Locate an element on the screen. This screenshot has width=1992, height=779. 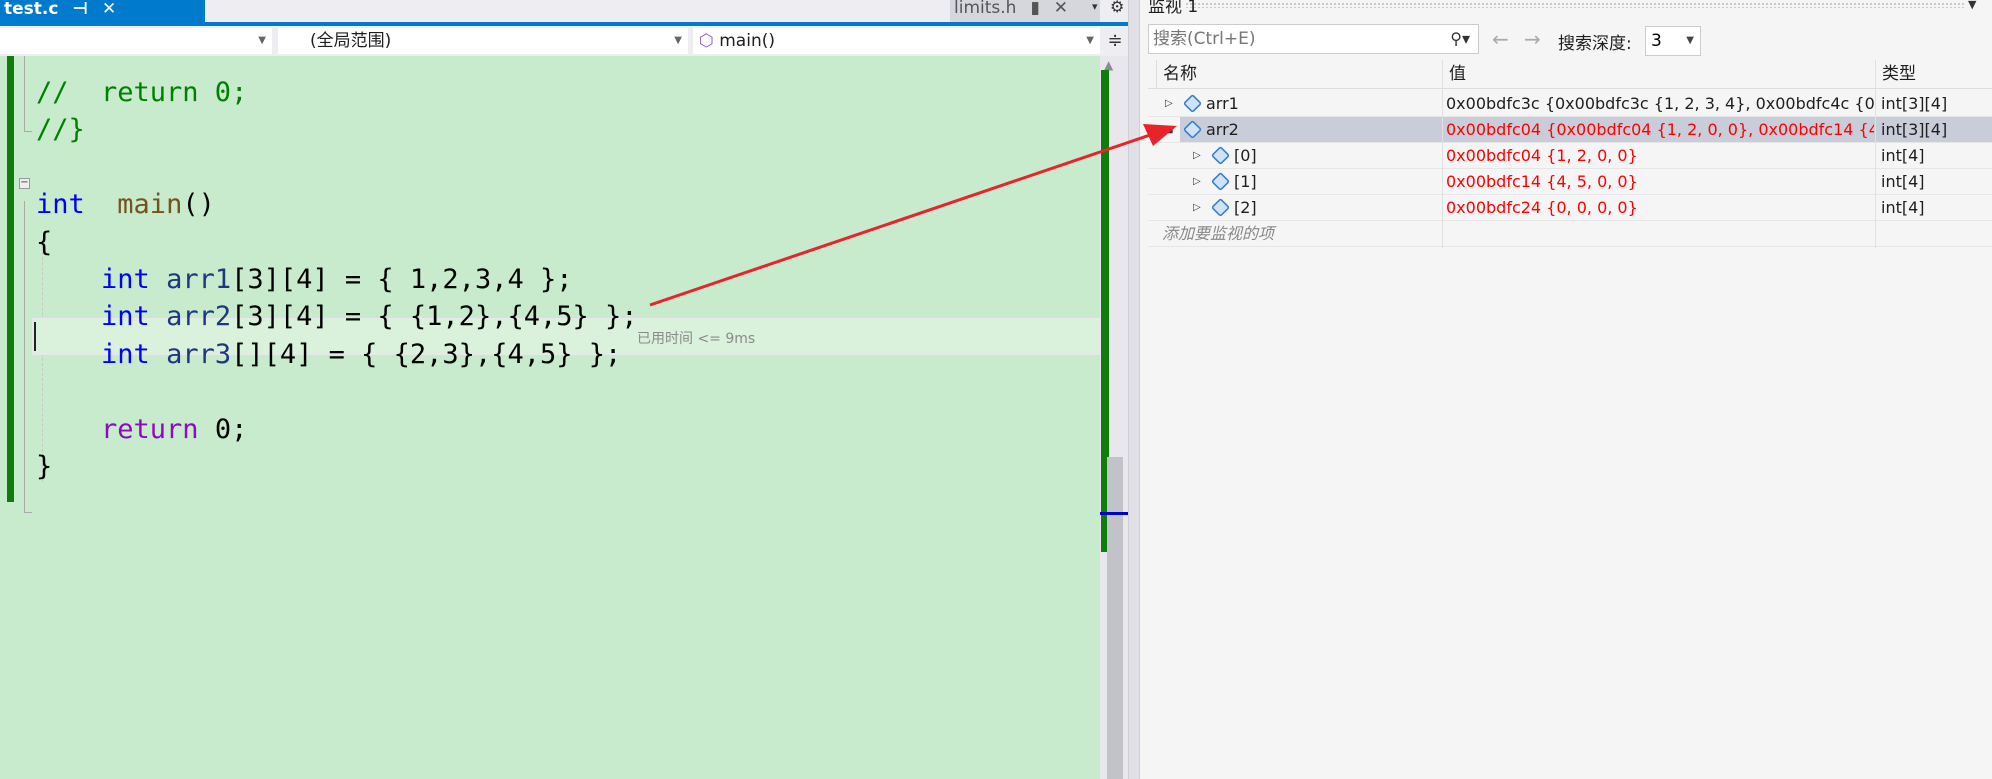
collapse-icon: − is located at coordinates (24, 183).